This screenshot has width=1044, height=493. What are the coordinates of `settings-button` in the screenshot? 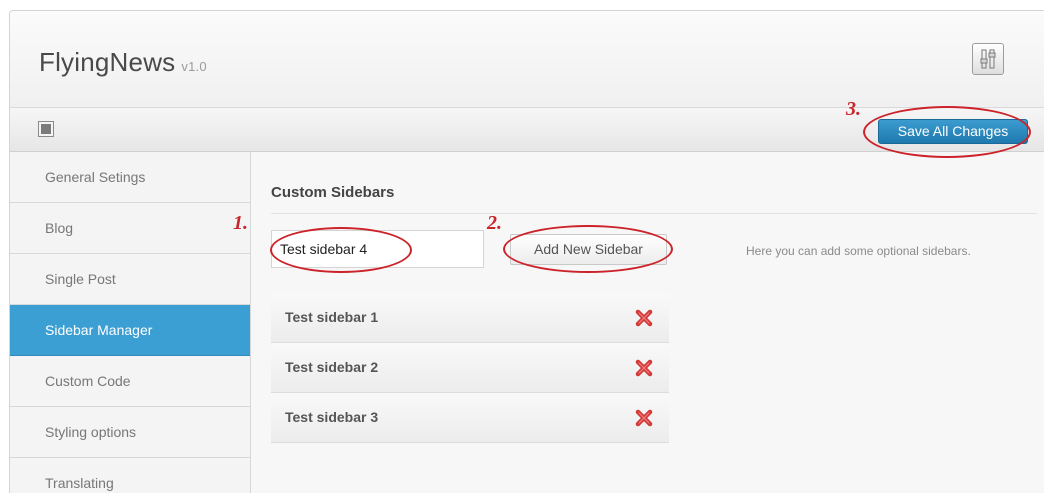 It's located at (988, 59).